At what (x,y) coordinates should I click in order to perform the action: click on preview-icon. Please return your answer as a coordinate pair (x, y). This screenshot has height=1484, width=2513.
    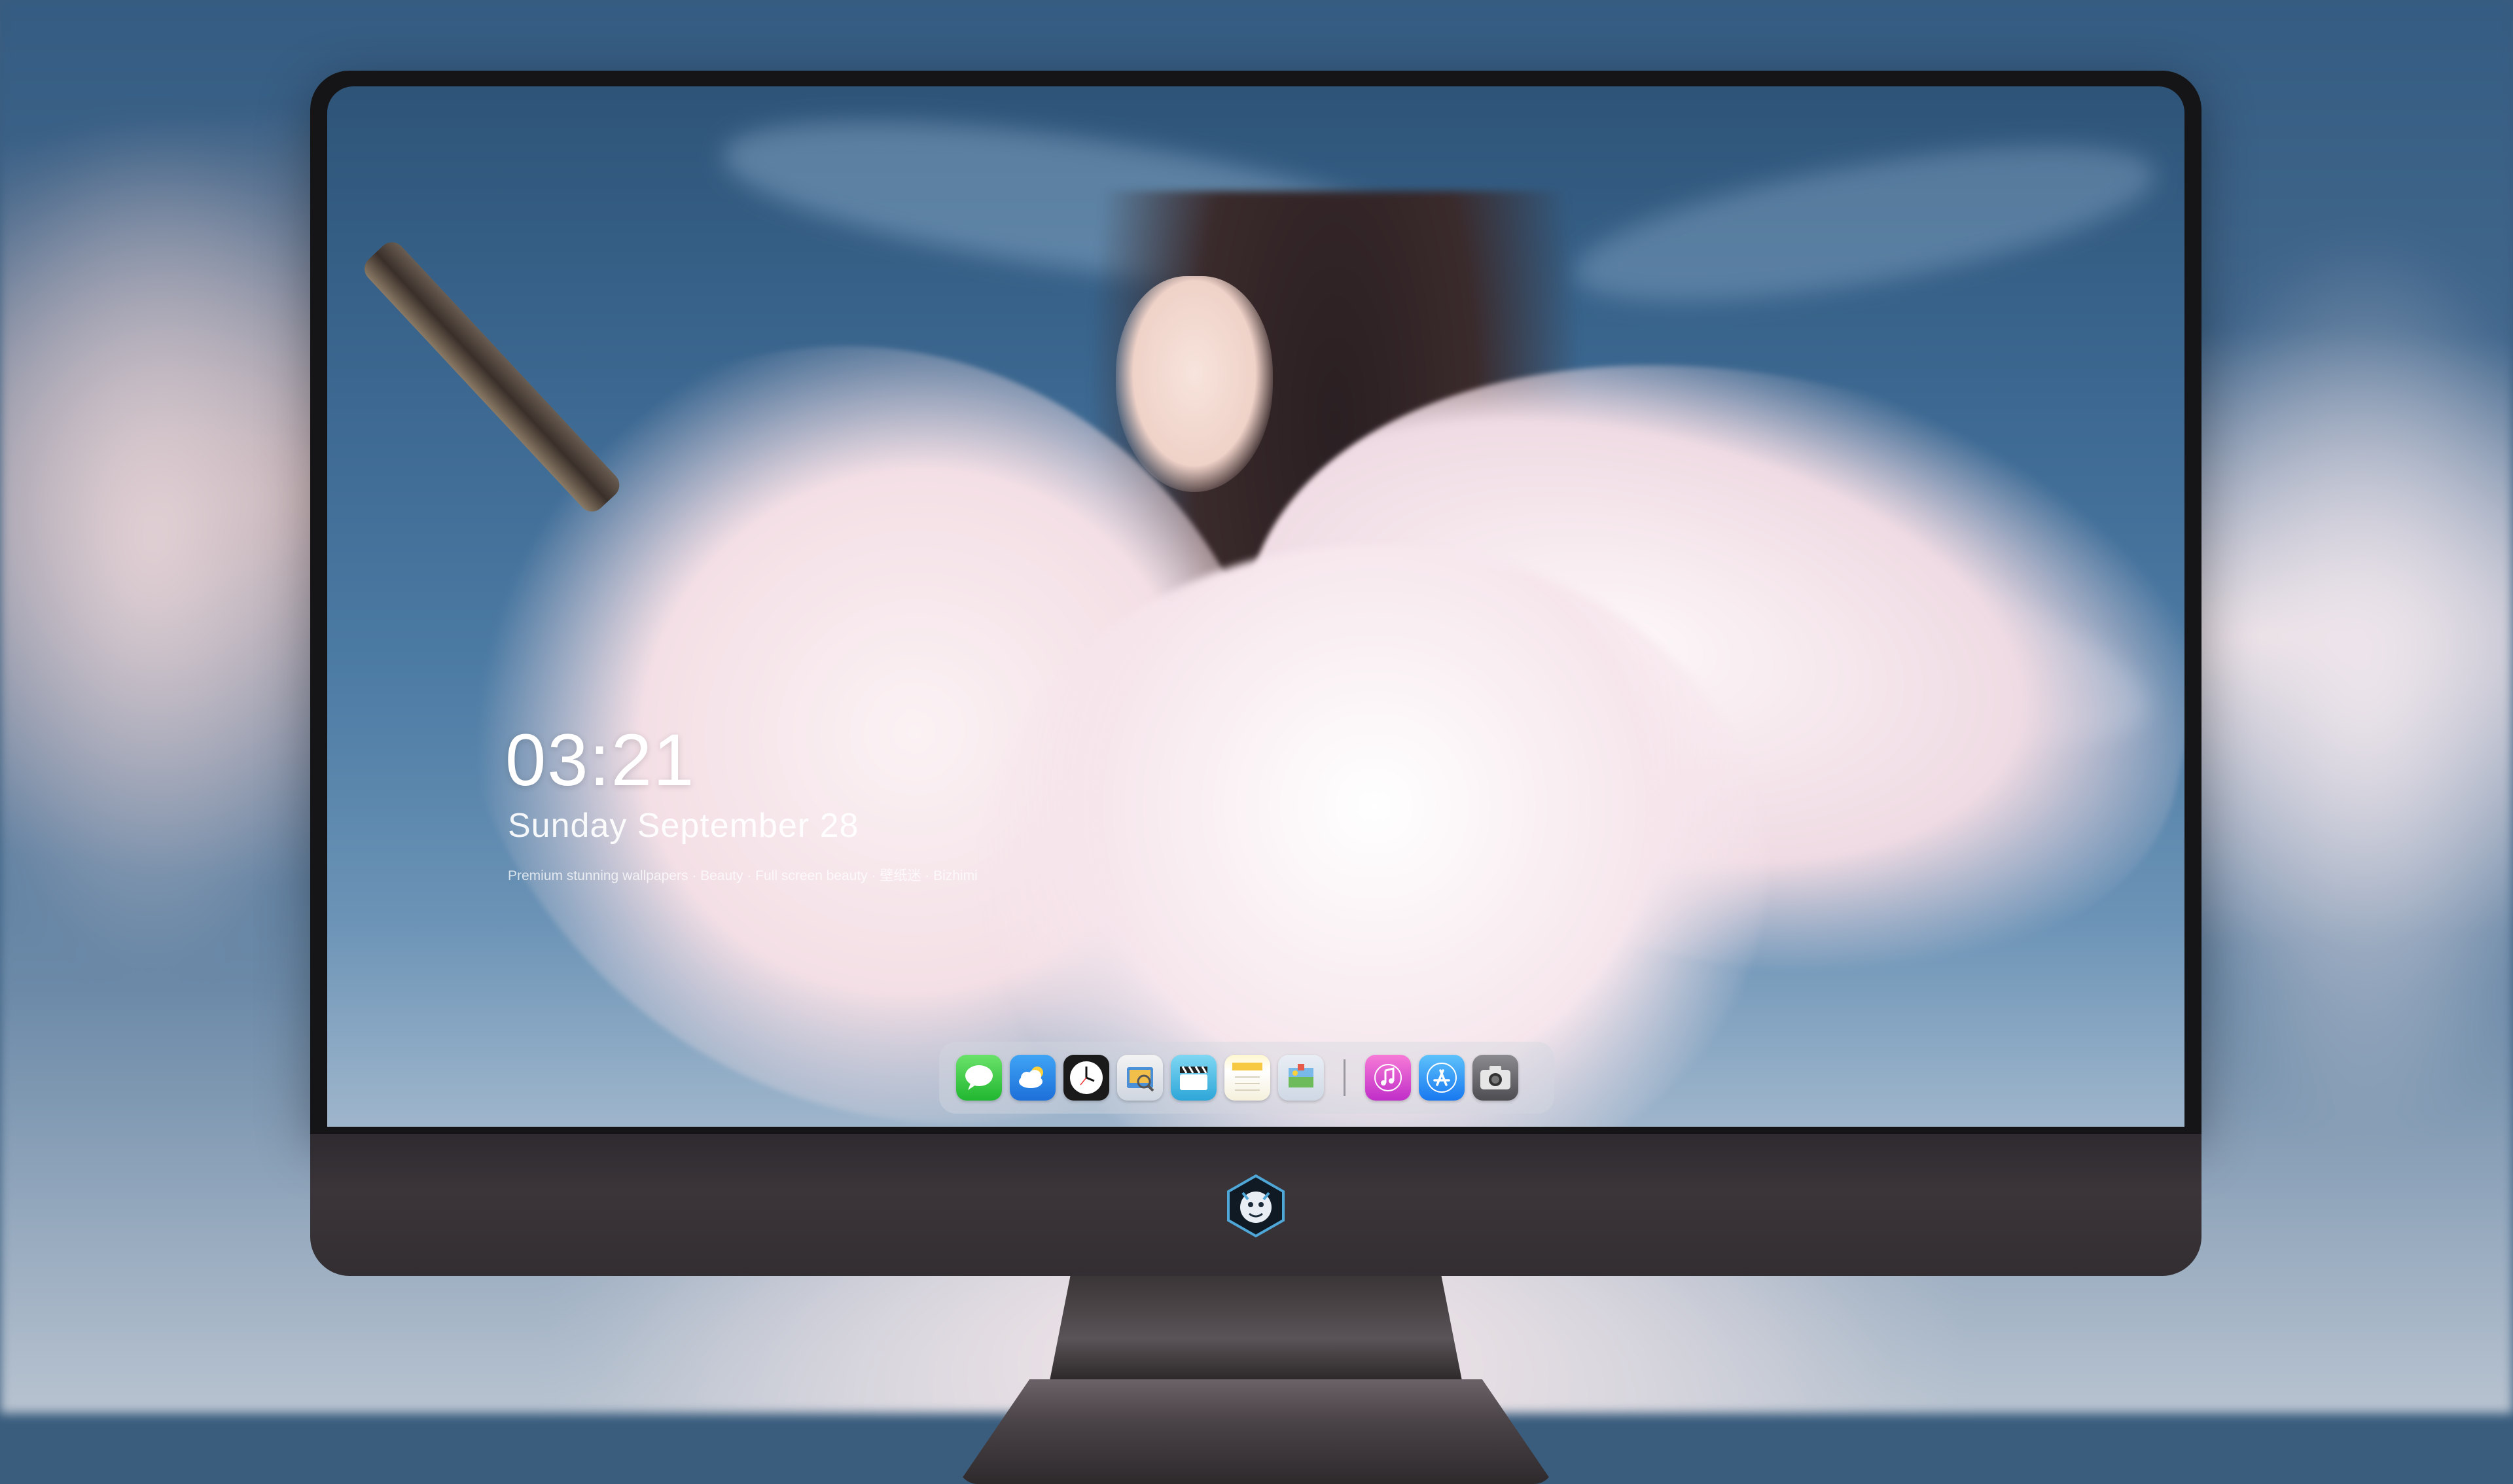
    Looking at the image, I should click on (1140, 1078).